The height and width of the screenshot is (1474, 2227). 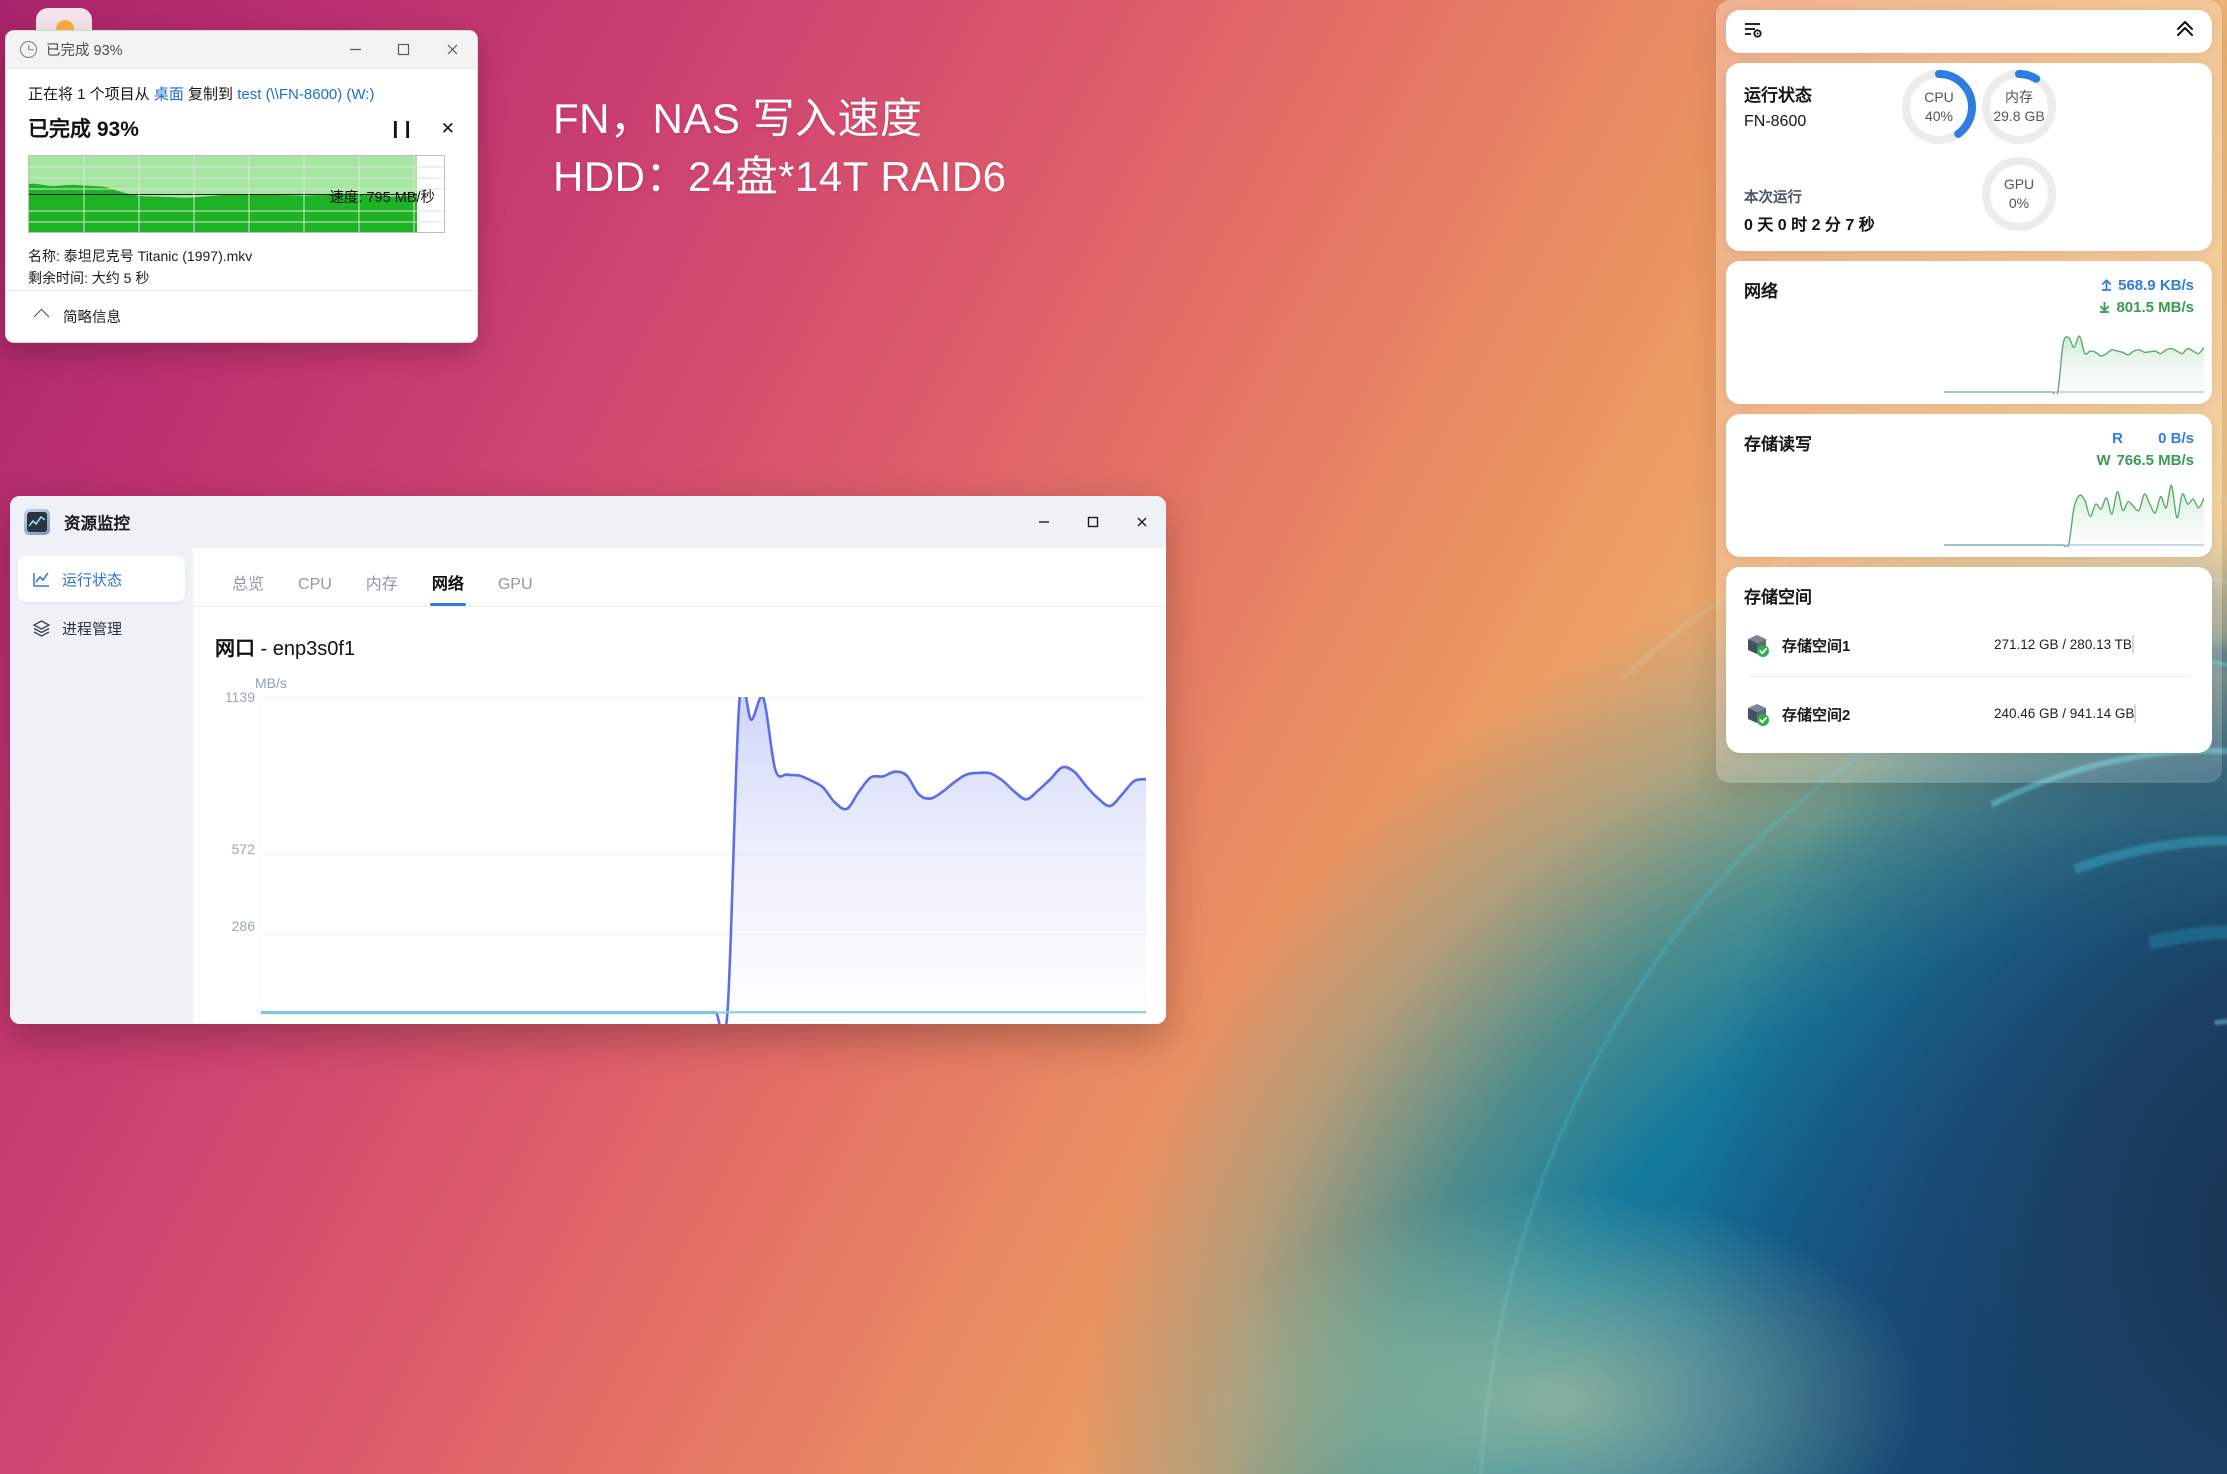 What do you see at coordinates (241, 316) in the screenshot?
I see `copy-details-toggle: 简略信息` at bounding box center [241, 316].